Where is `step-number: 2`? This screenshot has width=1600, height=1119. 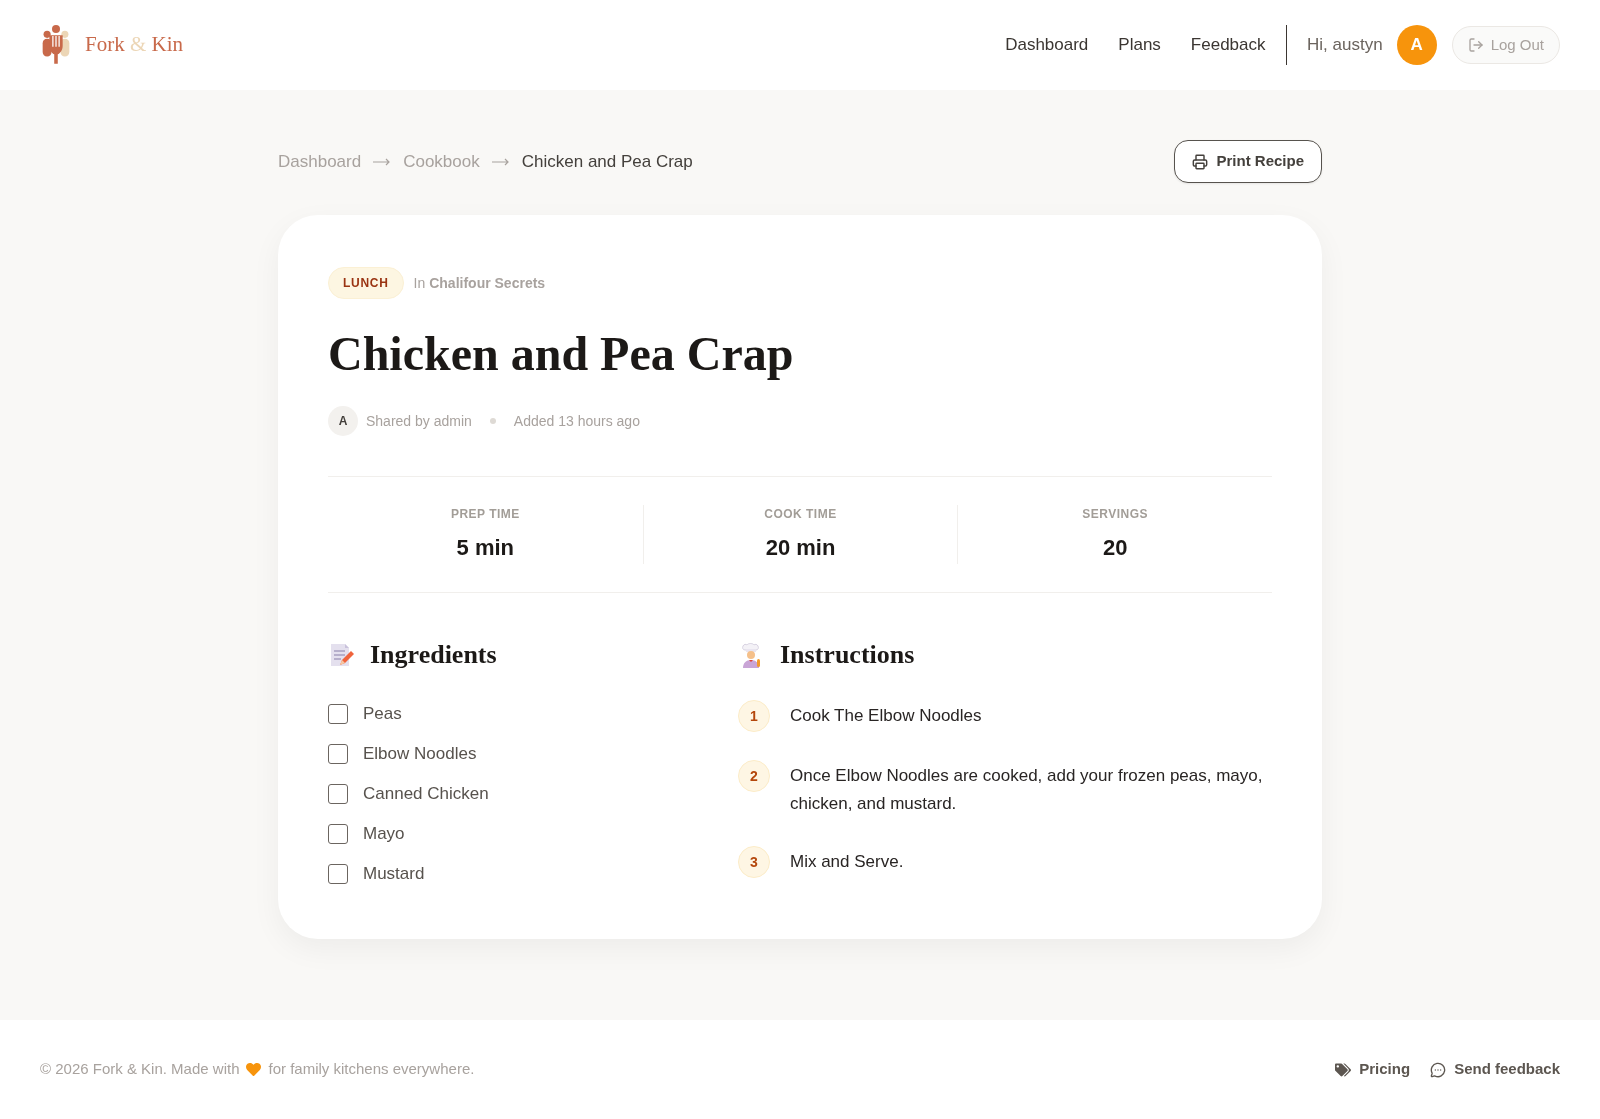 step-number: 2 is located at coordinates (754, 776).